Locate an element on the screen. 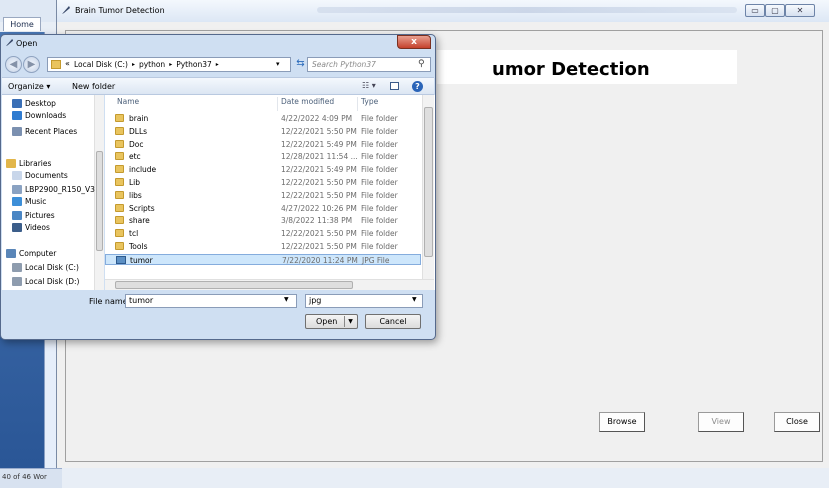 This screenshot has height=488, width=829. nav-item: Music is located at coordinates (29, 201).